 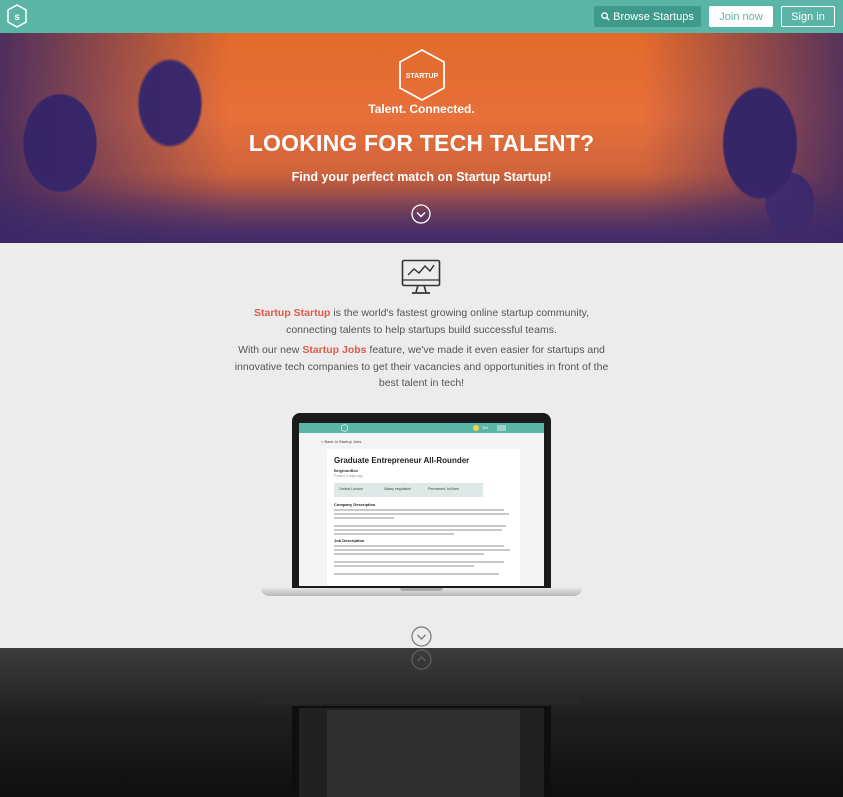 I want to click on top-navbar: s Browse Startups Join now Sign in, so click(x=421, y=16).